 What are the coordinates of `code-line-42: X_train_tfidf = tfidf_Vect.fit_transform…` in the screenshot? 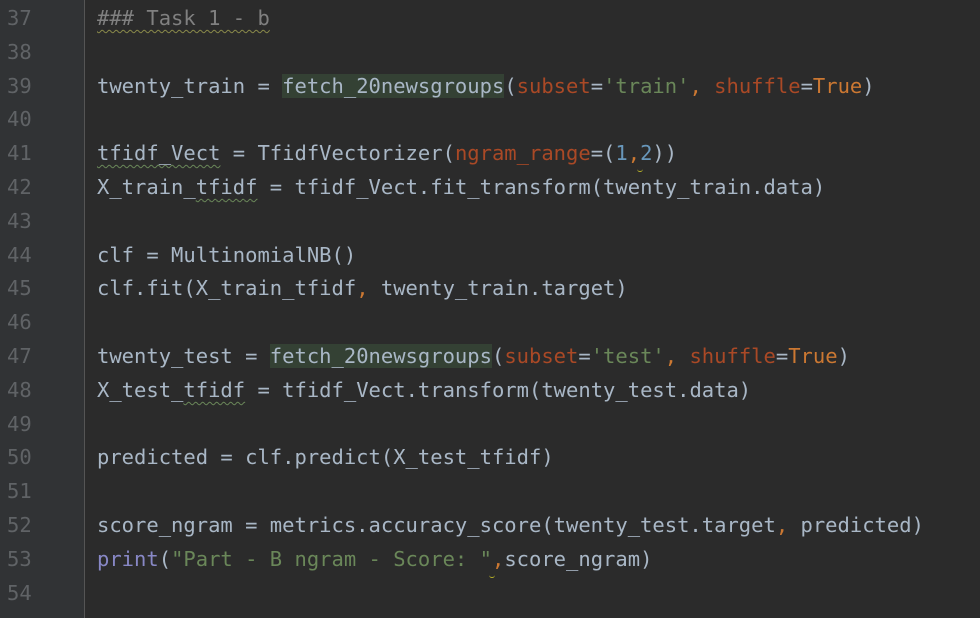 It's located at (510, 188).